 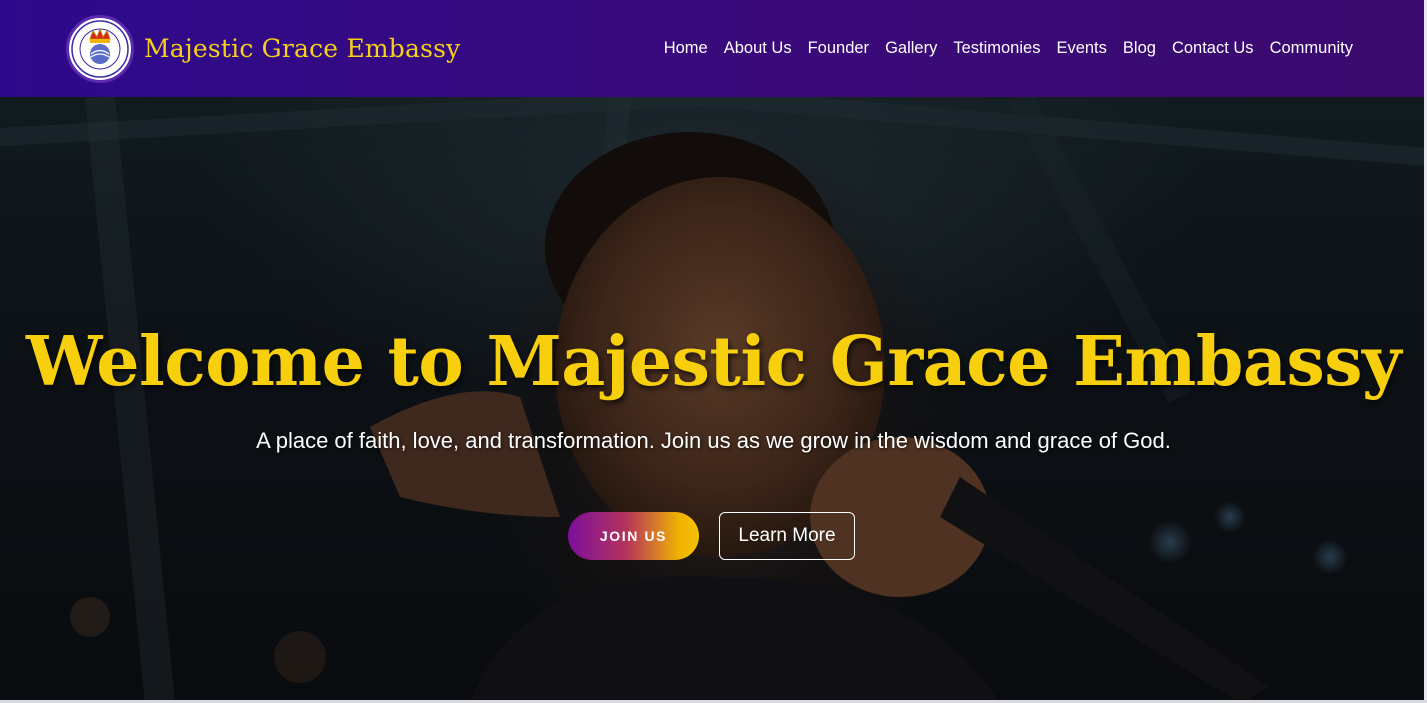 I want to click on church-logo, so click(x=100, y=48).